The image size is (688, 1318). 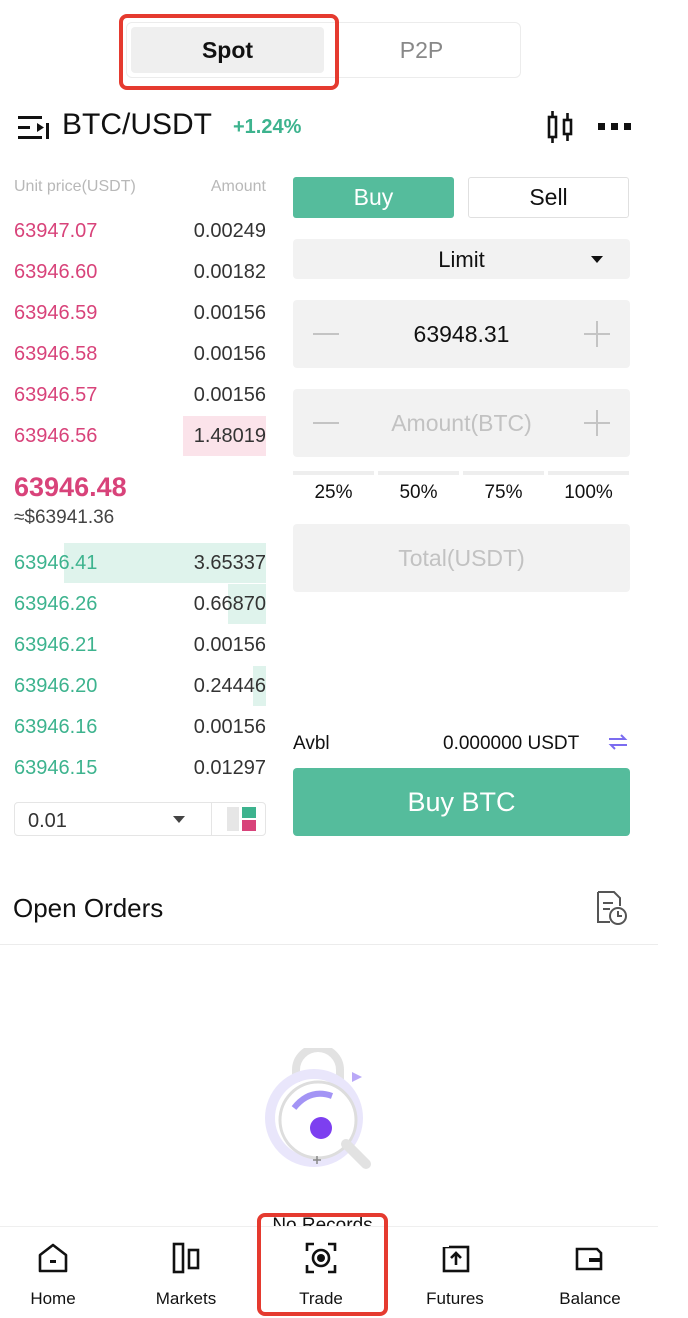 What do you see at coordinates (56, 231) in the screenshot?
I see `ask-price: 63947.07` at bounding box center [56, 231].